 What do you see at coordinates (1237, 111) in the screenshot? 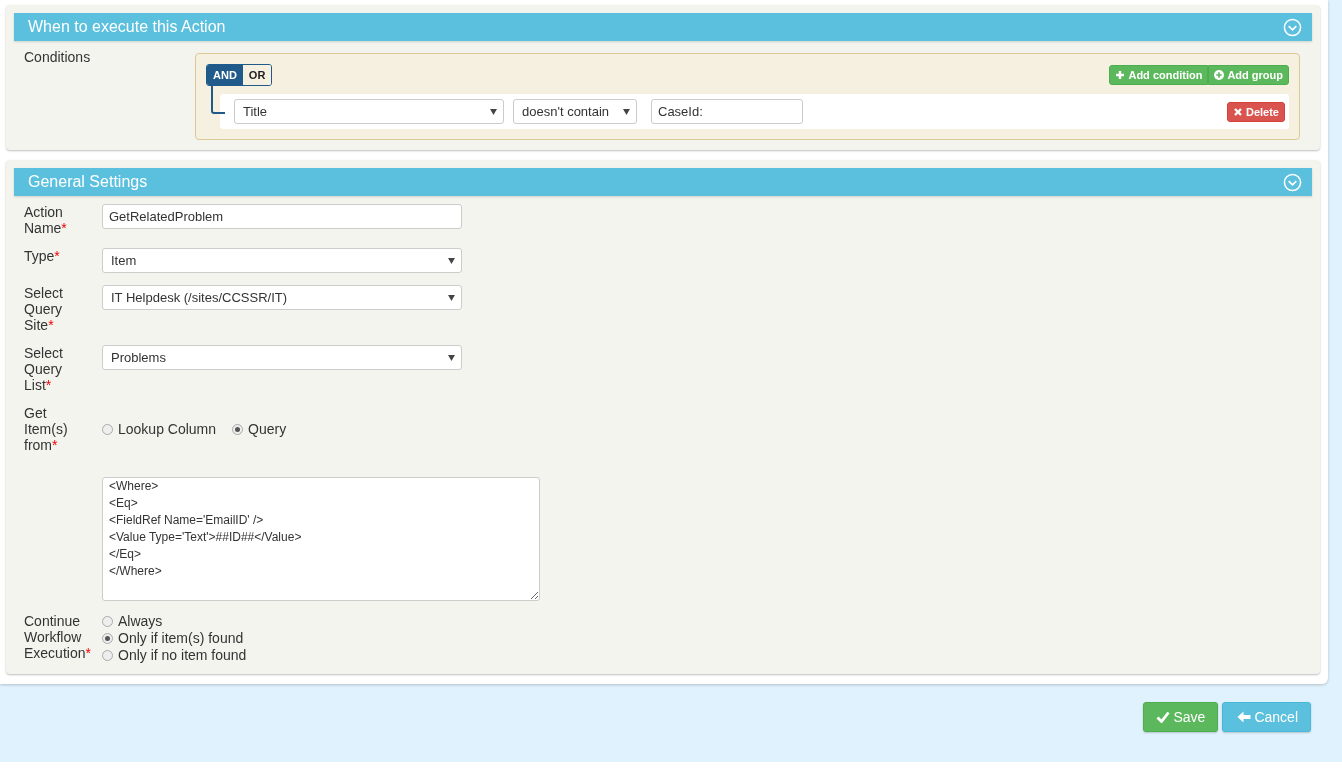
I see `close-icon` at bounding box center [1237, 111].